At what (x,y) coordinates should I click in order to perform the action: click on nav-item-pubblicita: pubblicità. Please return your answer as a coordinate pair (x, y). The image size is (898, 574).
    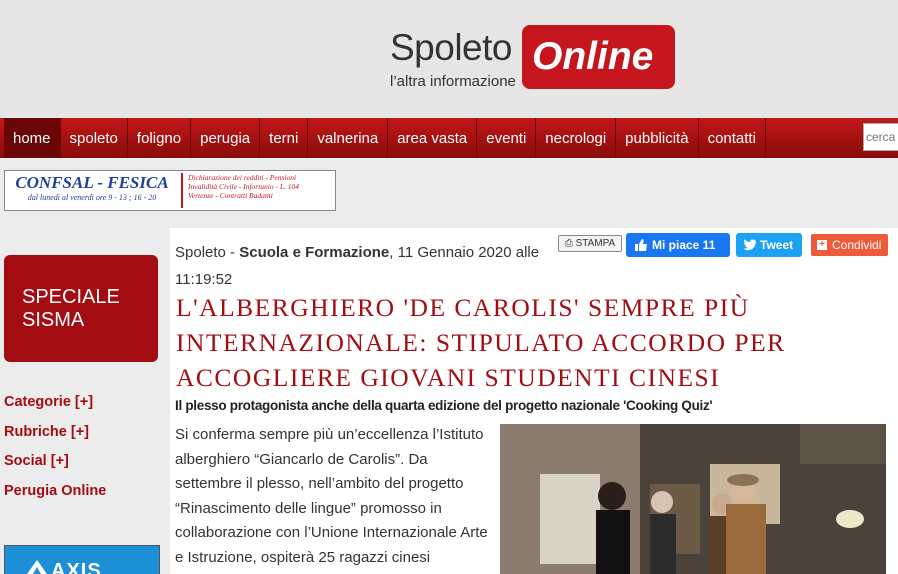
    Looking at the image, I should click on (657, 138).